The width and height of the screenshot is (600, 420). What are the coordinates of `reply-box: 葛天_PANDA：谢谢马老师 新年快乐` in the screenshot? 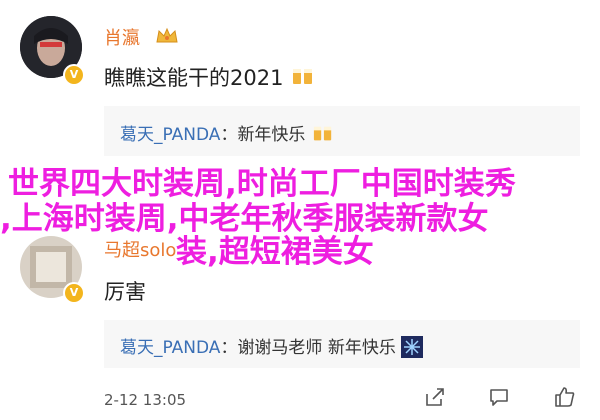 It's located at (342, 344).